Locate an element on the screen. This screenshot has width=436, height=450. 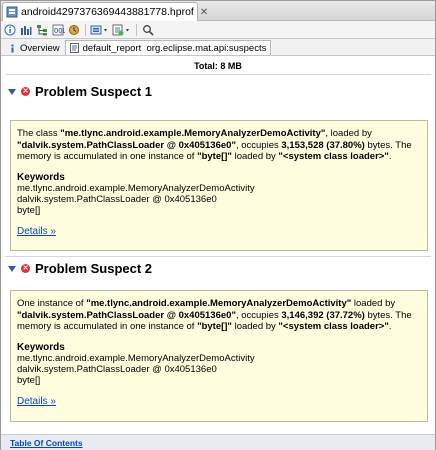
query-browser-icon is located at coordinates (100, 29).